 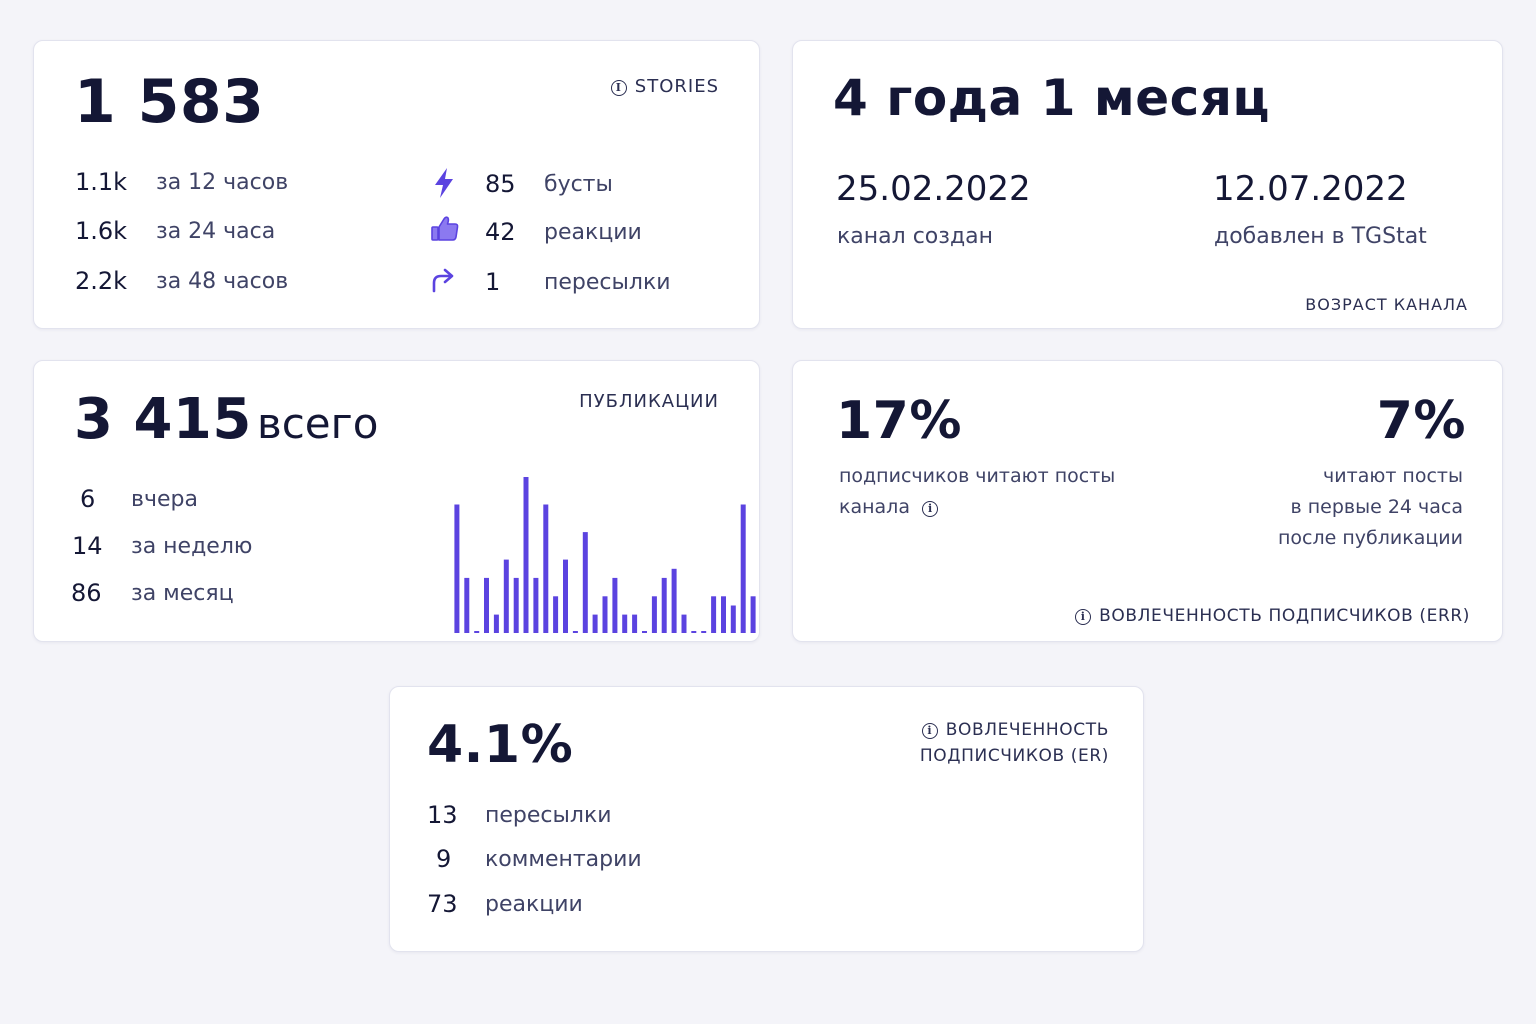 I want to click on err-right-line3: после публикации, so click(x=1370, y=538).